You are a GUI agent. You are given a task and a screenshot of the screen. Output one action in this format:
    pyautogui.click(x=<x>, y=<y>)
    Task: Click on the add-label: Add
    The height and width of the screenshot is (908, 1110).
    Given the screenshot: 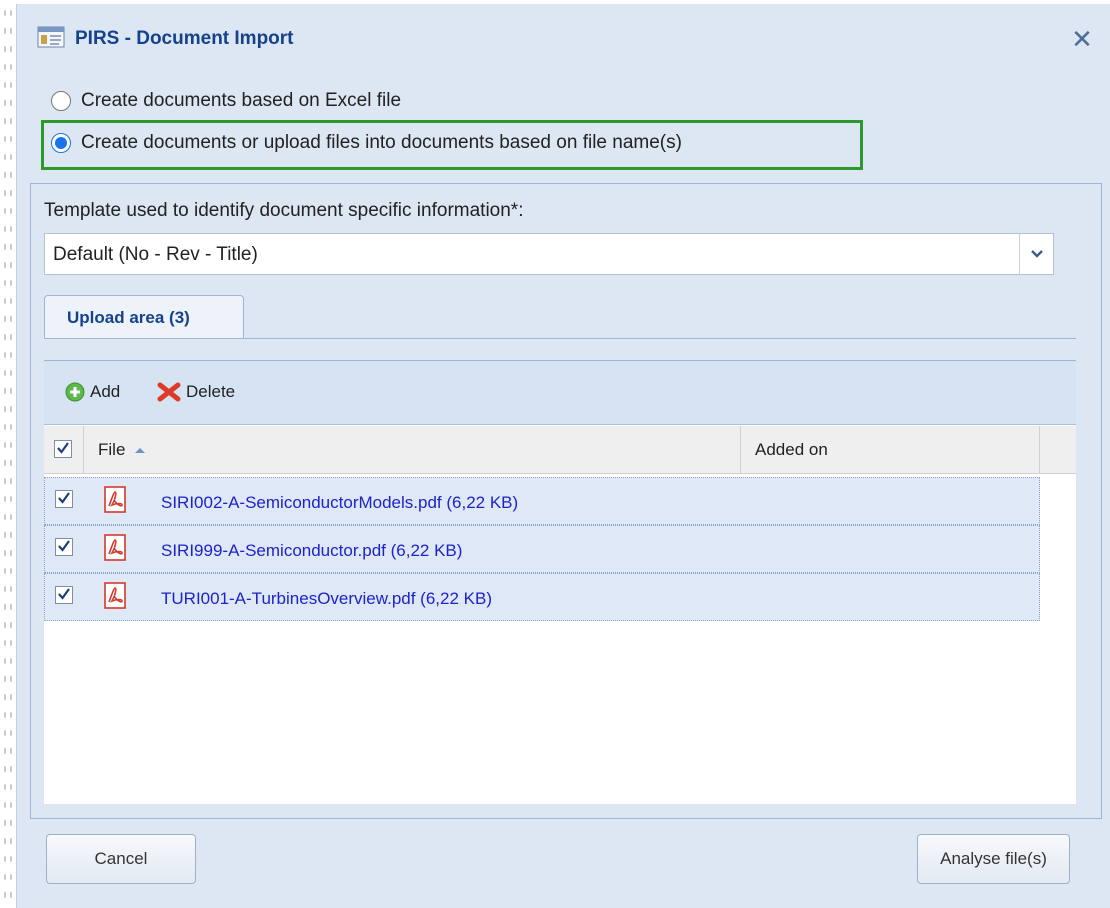 What is the action you would take?
    pyautogui.click(x=105, y=391)
    